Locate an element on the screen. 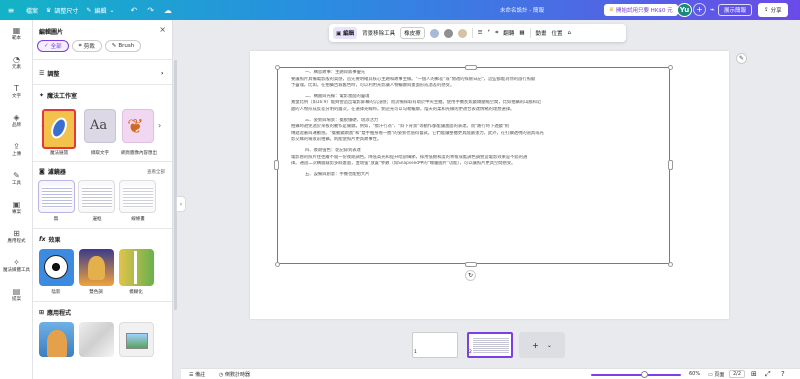 The image size is (800, 379). close-icon: × is located at coordinates (162, 29).